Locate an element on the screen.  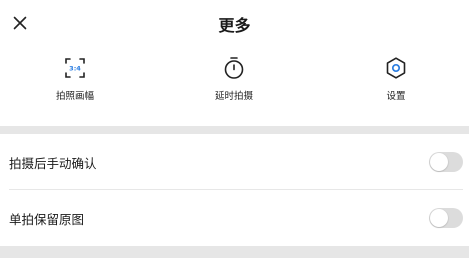
settings-label: 设置 is located at coordinates (396, 96).